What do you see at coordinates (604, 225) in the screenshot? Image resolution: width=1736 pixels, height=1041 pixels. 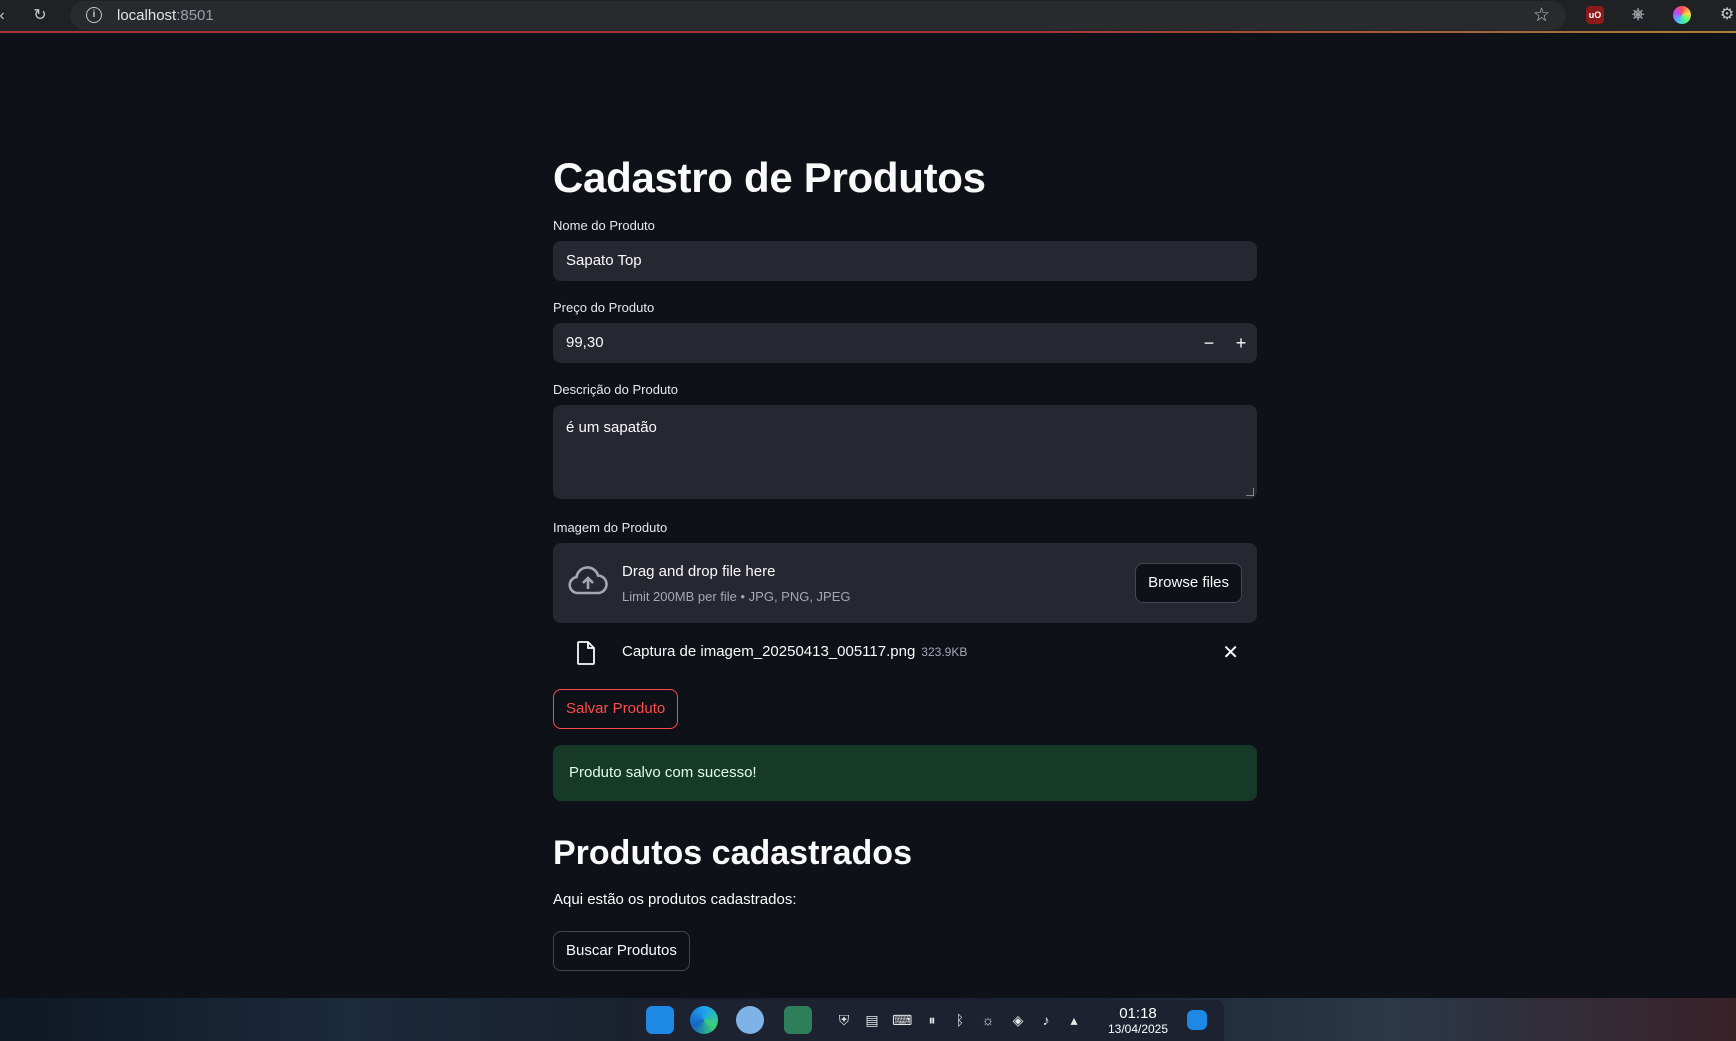 I see `product-name-label: Nome do Produto` at bounding box center [604, 225].